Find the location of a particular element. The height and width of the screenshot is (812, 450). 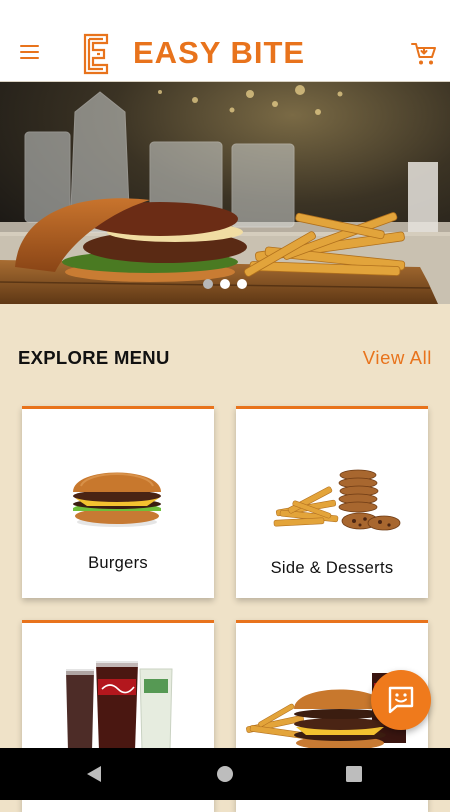

soft-drinks-image is located at coordinates (119, 706).